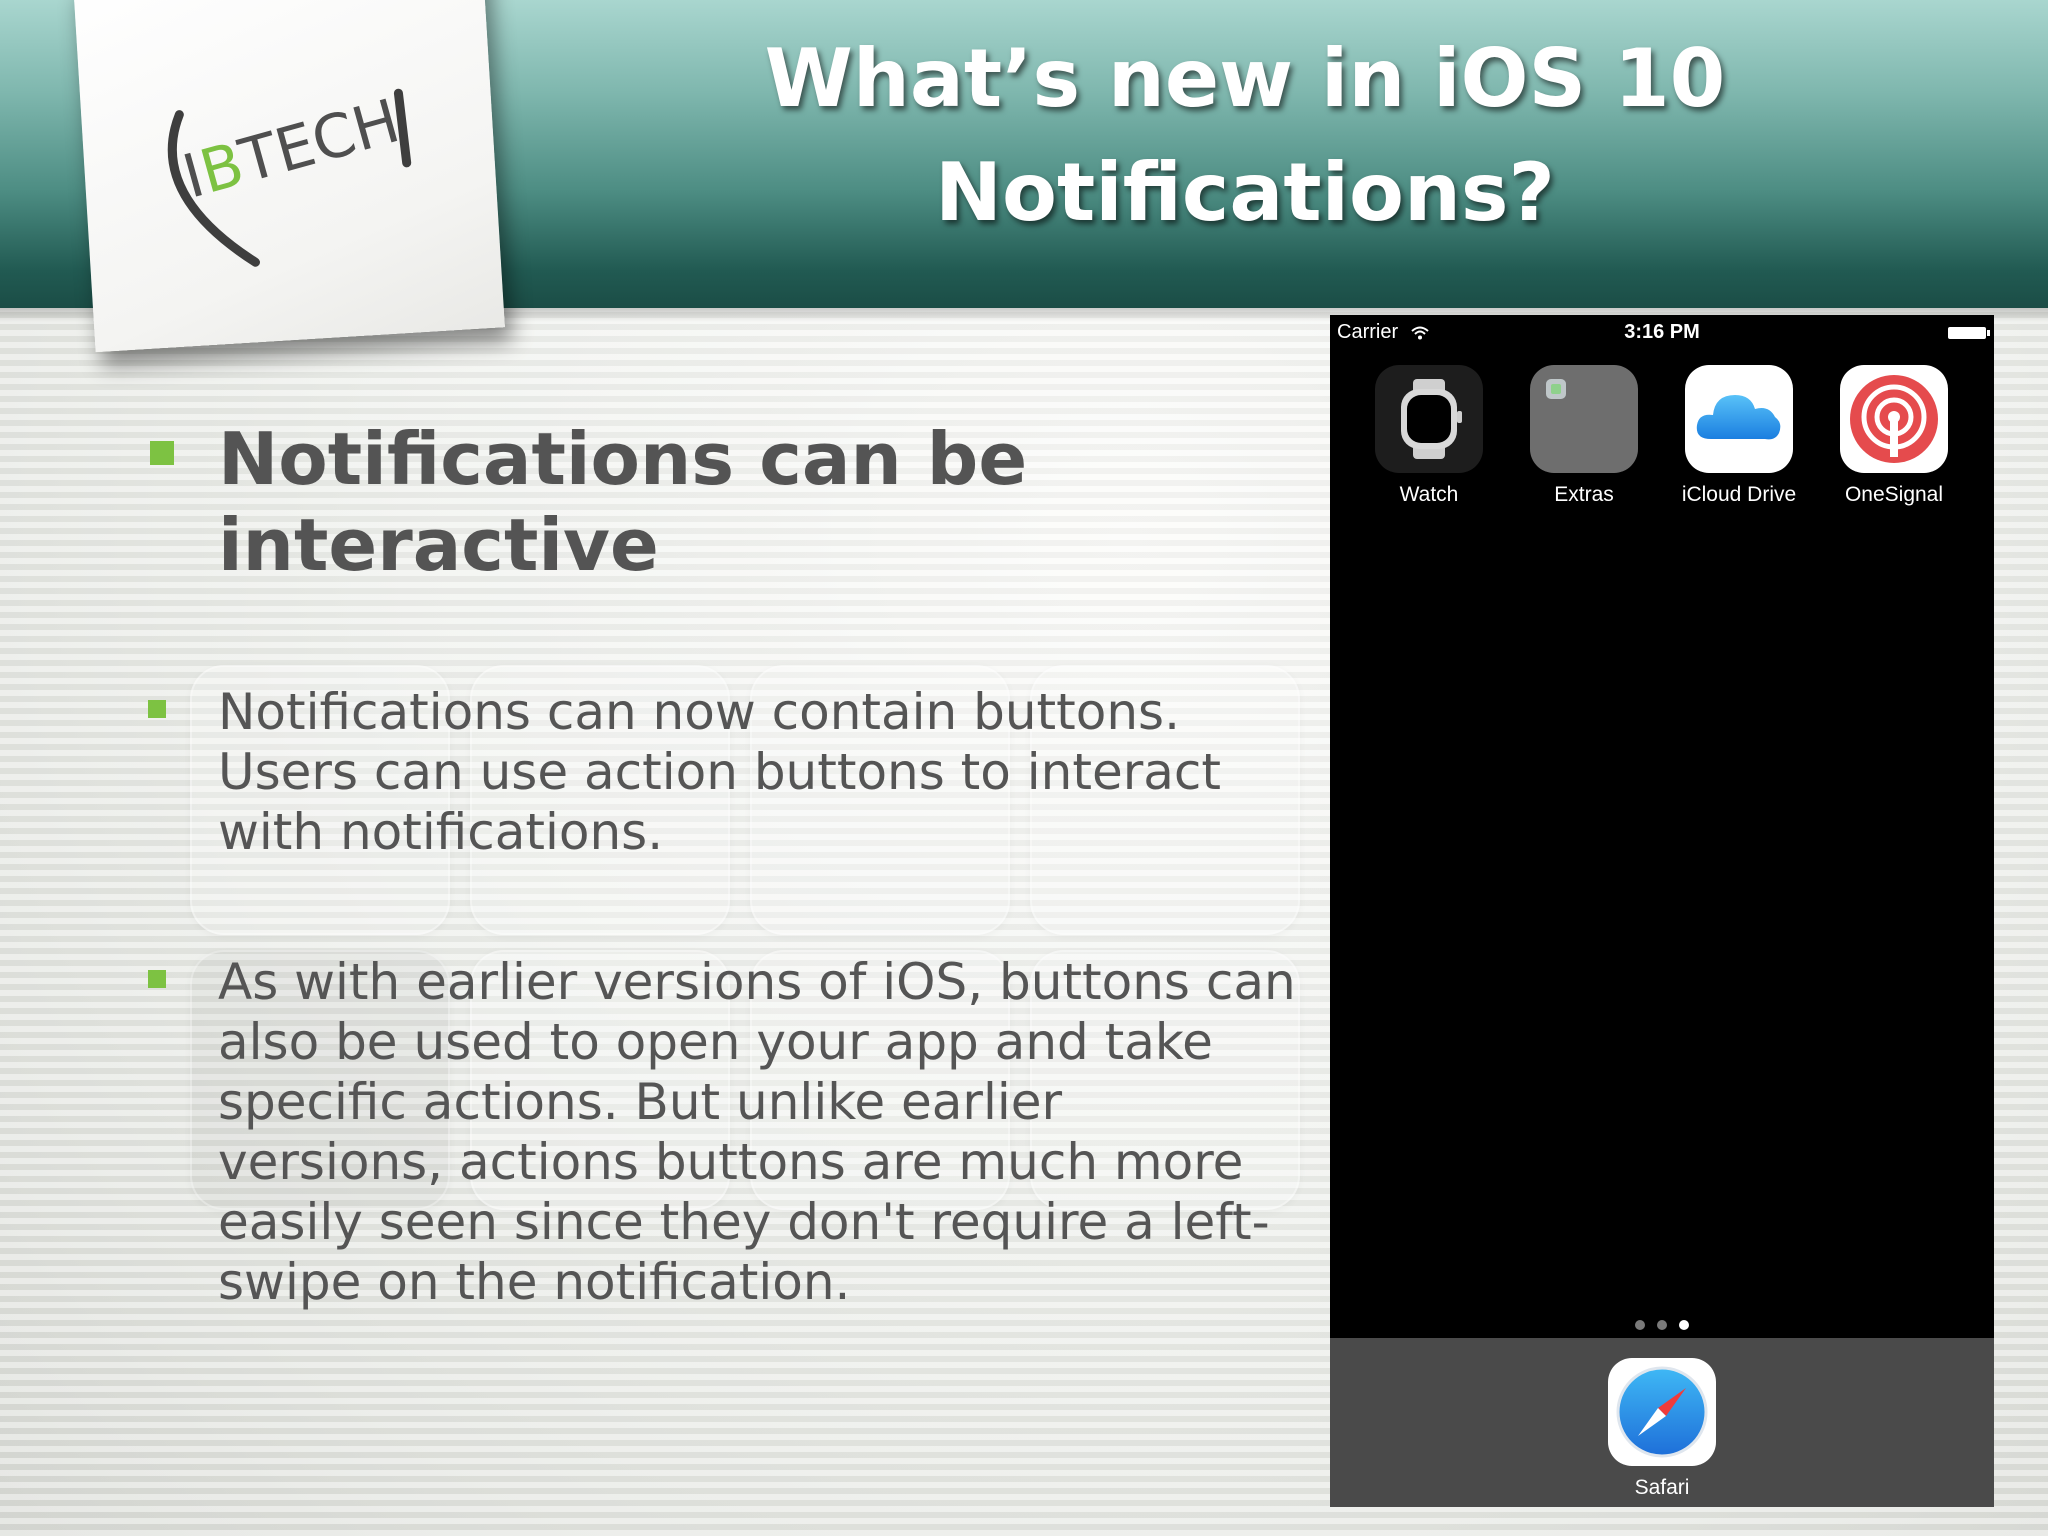 The height and width of the screenshot is (1536, 2048). Describe the element at coordinates (1662, 1487) in the screenshot. I see `app-label: Safari` at that location.